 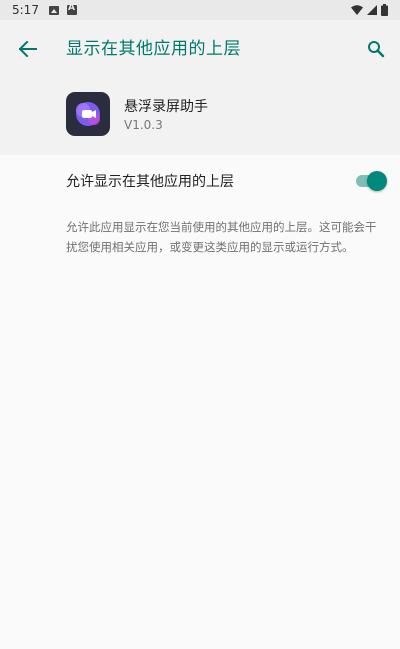 I want to click on overlay-permission-row: 允许显示在其他应用的上层, so click(x=200, y=181).